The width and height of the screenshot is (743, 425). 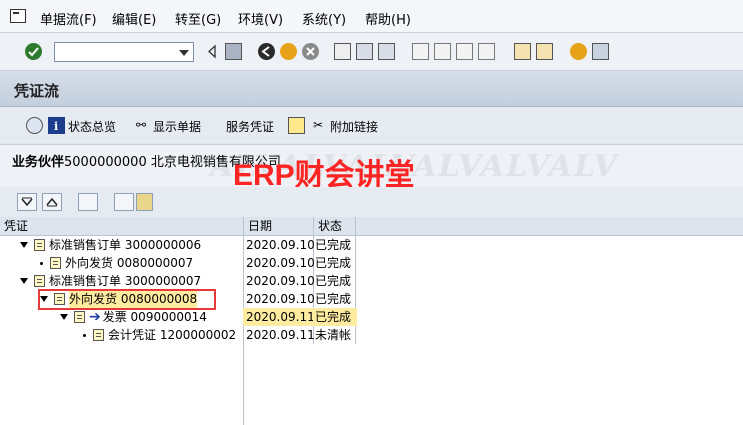 I want to click on additional-links-button: 附加链接, so click(x=354, y=126).